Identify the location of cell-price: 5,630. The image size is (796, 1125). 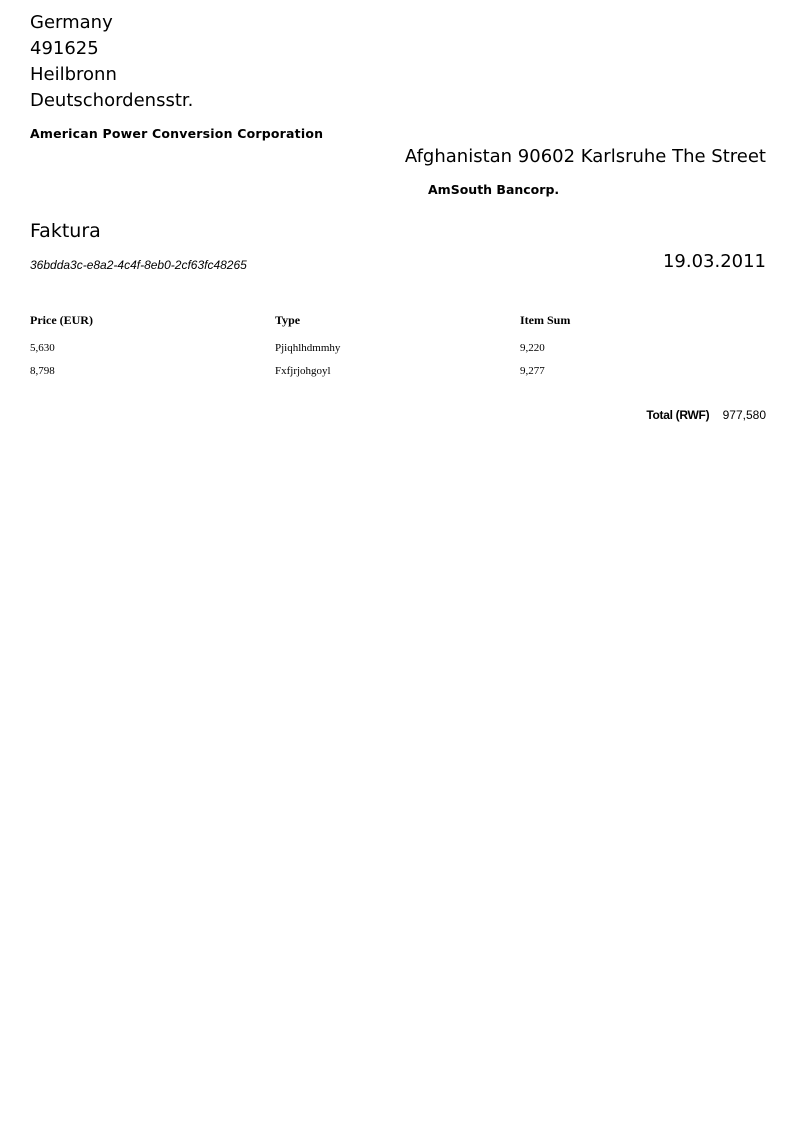
(42, 348).